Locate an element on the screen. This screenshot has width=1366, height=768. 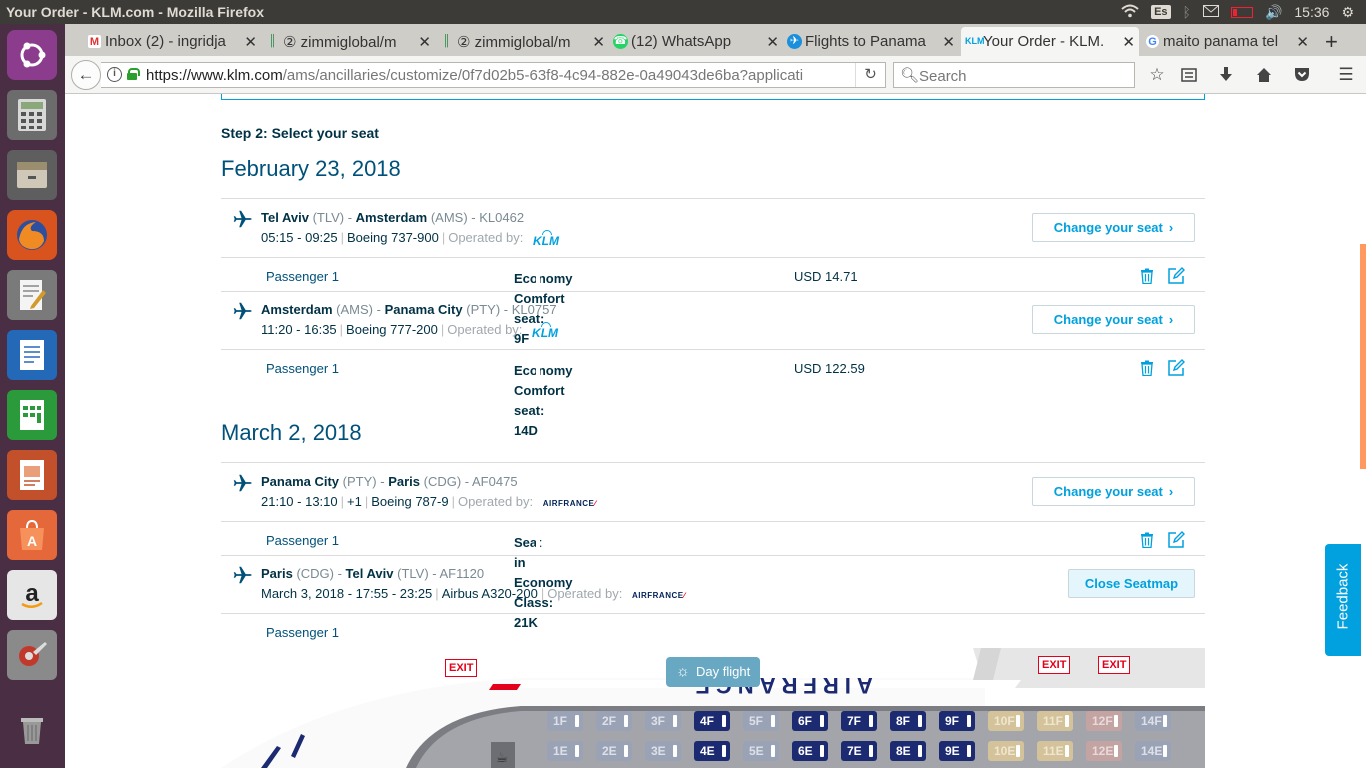
tab-whatsapp: ☎ (12) WhatsApp ✕ is located at coordinates (696, 41).